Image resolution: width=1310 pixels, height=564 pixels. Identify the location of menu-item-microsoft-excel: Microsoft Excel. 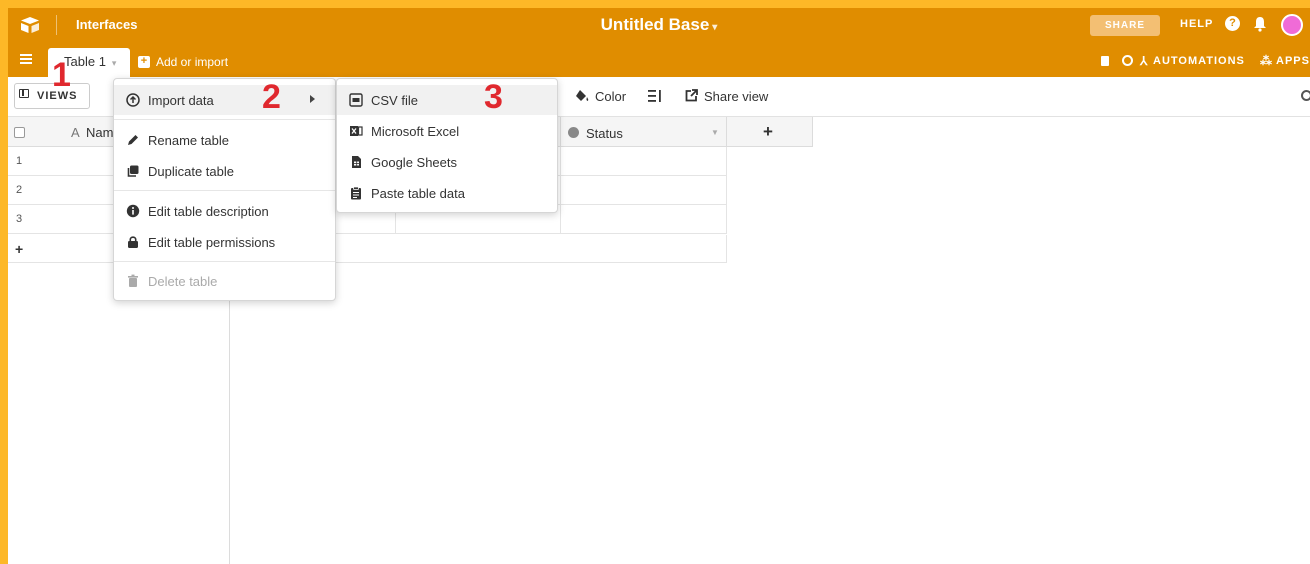
(447, 131).